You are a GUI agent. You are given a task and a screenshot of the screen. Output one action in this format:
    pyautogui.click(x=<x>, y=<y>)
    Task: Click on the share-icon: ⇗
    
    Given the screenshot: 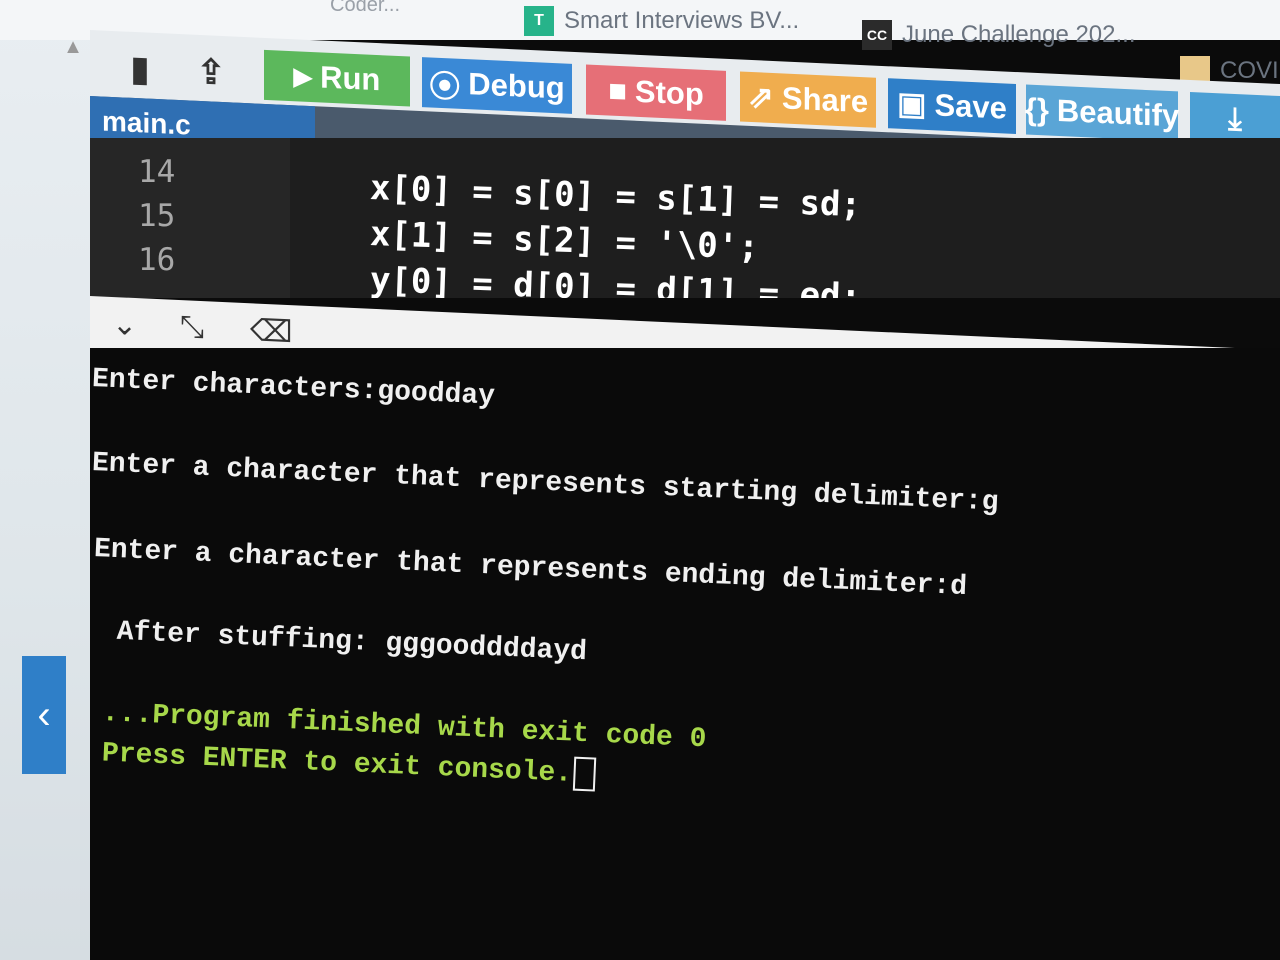 What is the action you would take?
    pyautogui.click(x=760, y=97)
    